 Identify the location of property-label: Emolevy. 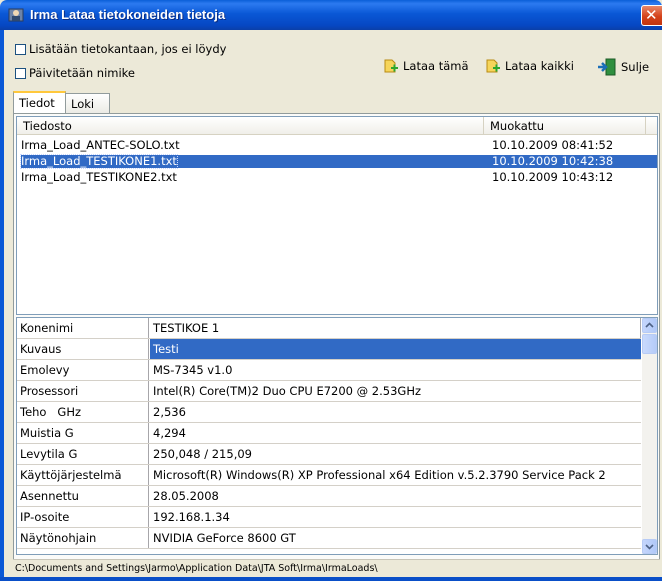
(83, 370).